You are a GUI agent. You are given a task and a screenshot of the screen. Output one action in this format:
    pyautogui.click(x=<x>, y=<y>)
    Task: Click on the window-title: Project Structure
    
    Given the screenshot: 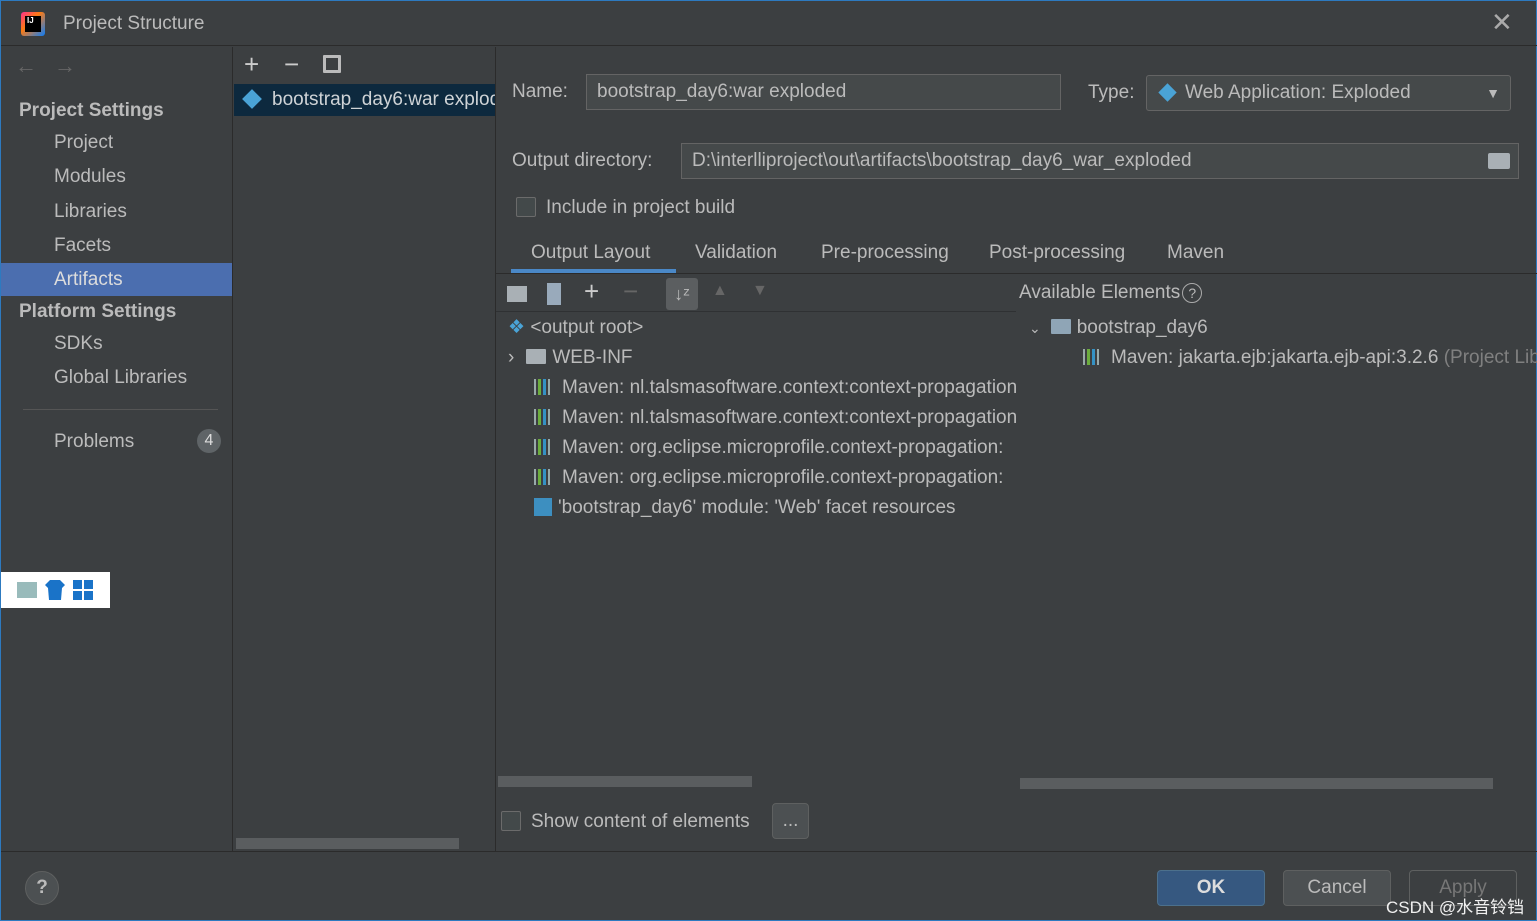 What is the action you would take?
    pyautogui.click(x=134, y=23)
    